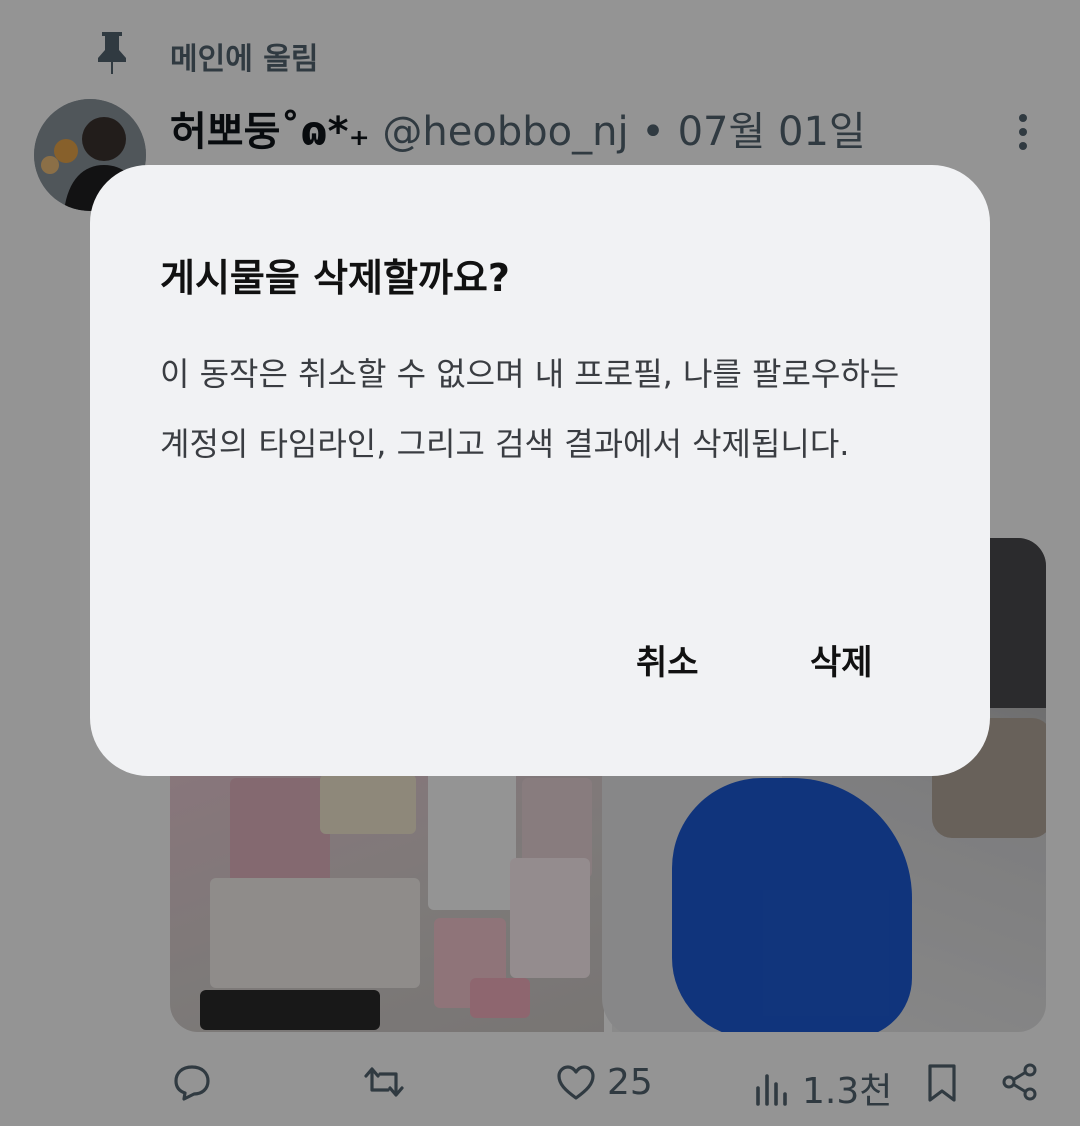 This screenshot has width=1080, height=1126. I want to click on delete-button: 삭제, so click(841, 659).